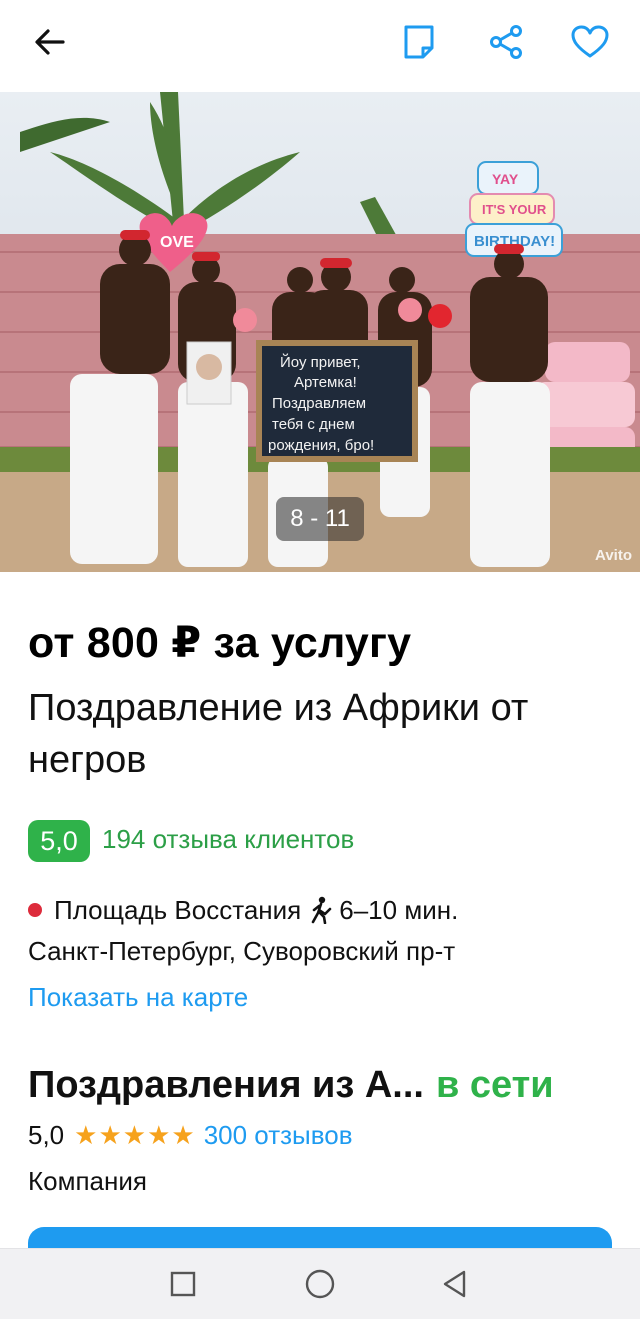  I want to click on share-button, so click(506, 42).